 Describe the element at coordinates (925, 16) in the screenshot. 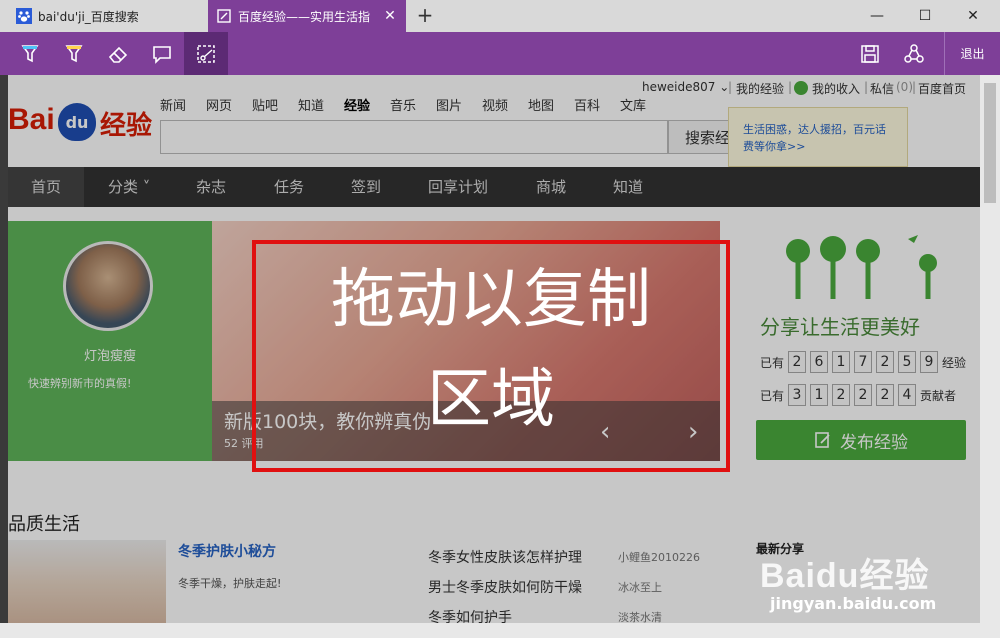

I see `maximize-button: ☐` at that location.